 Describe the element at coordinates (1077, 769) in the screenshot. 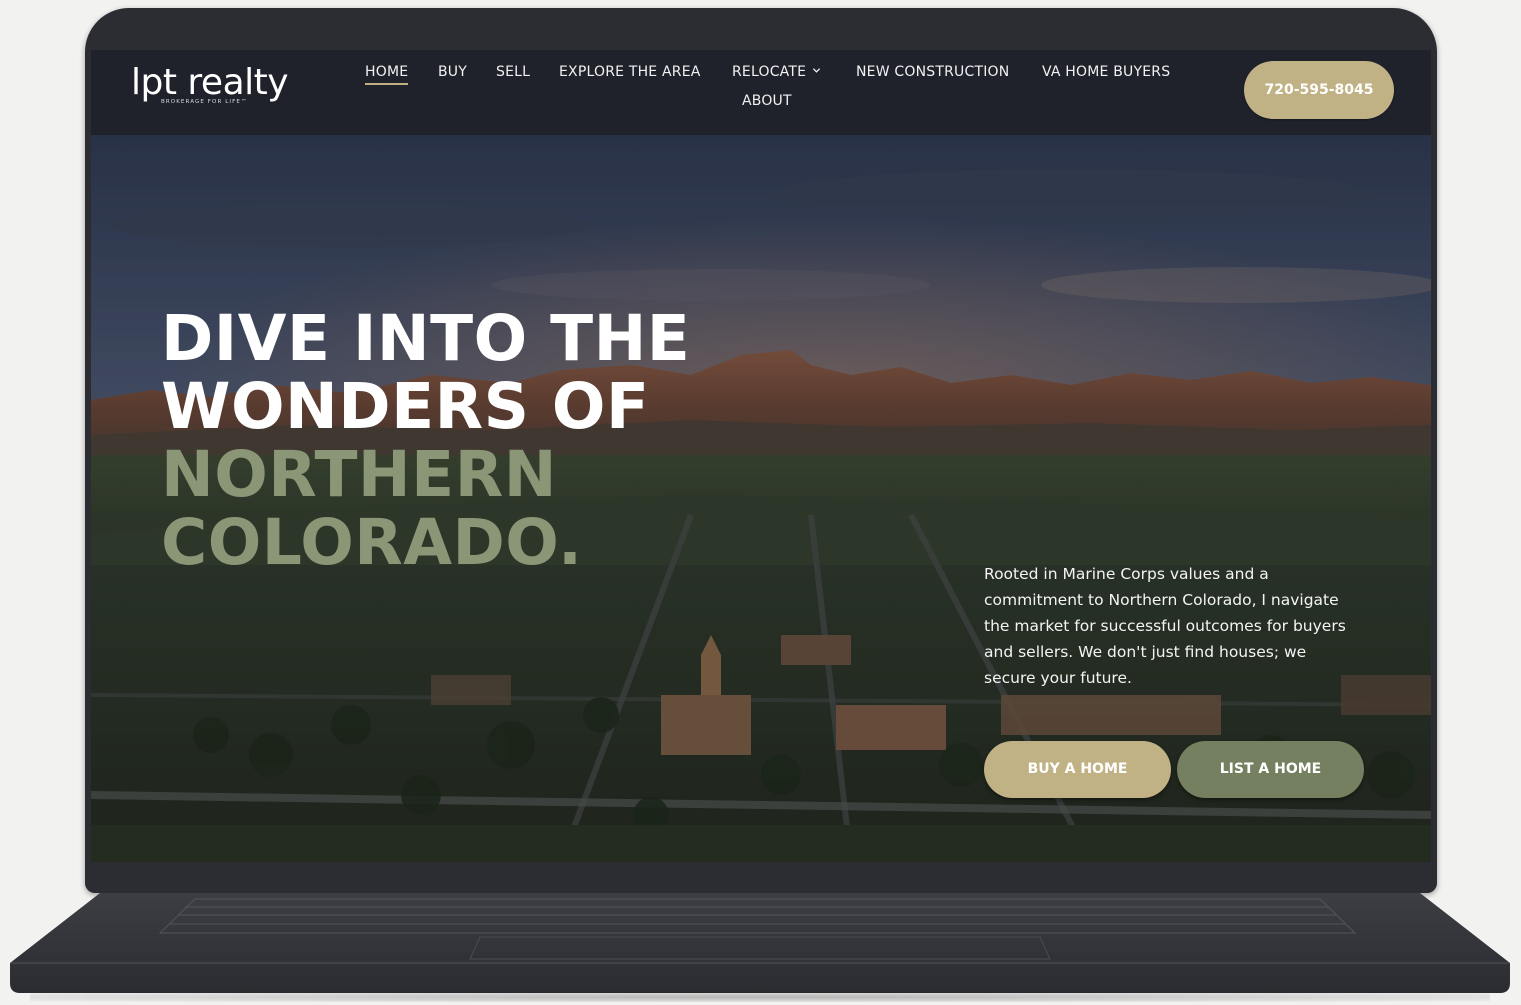

I see `buy-a-home-button: BUY A HOME` at that location.